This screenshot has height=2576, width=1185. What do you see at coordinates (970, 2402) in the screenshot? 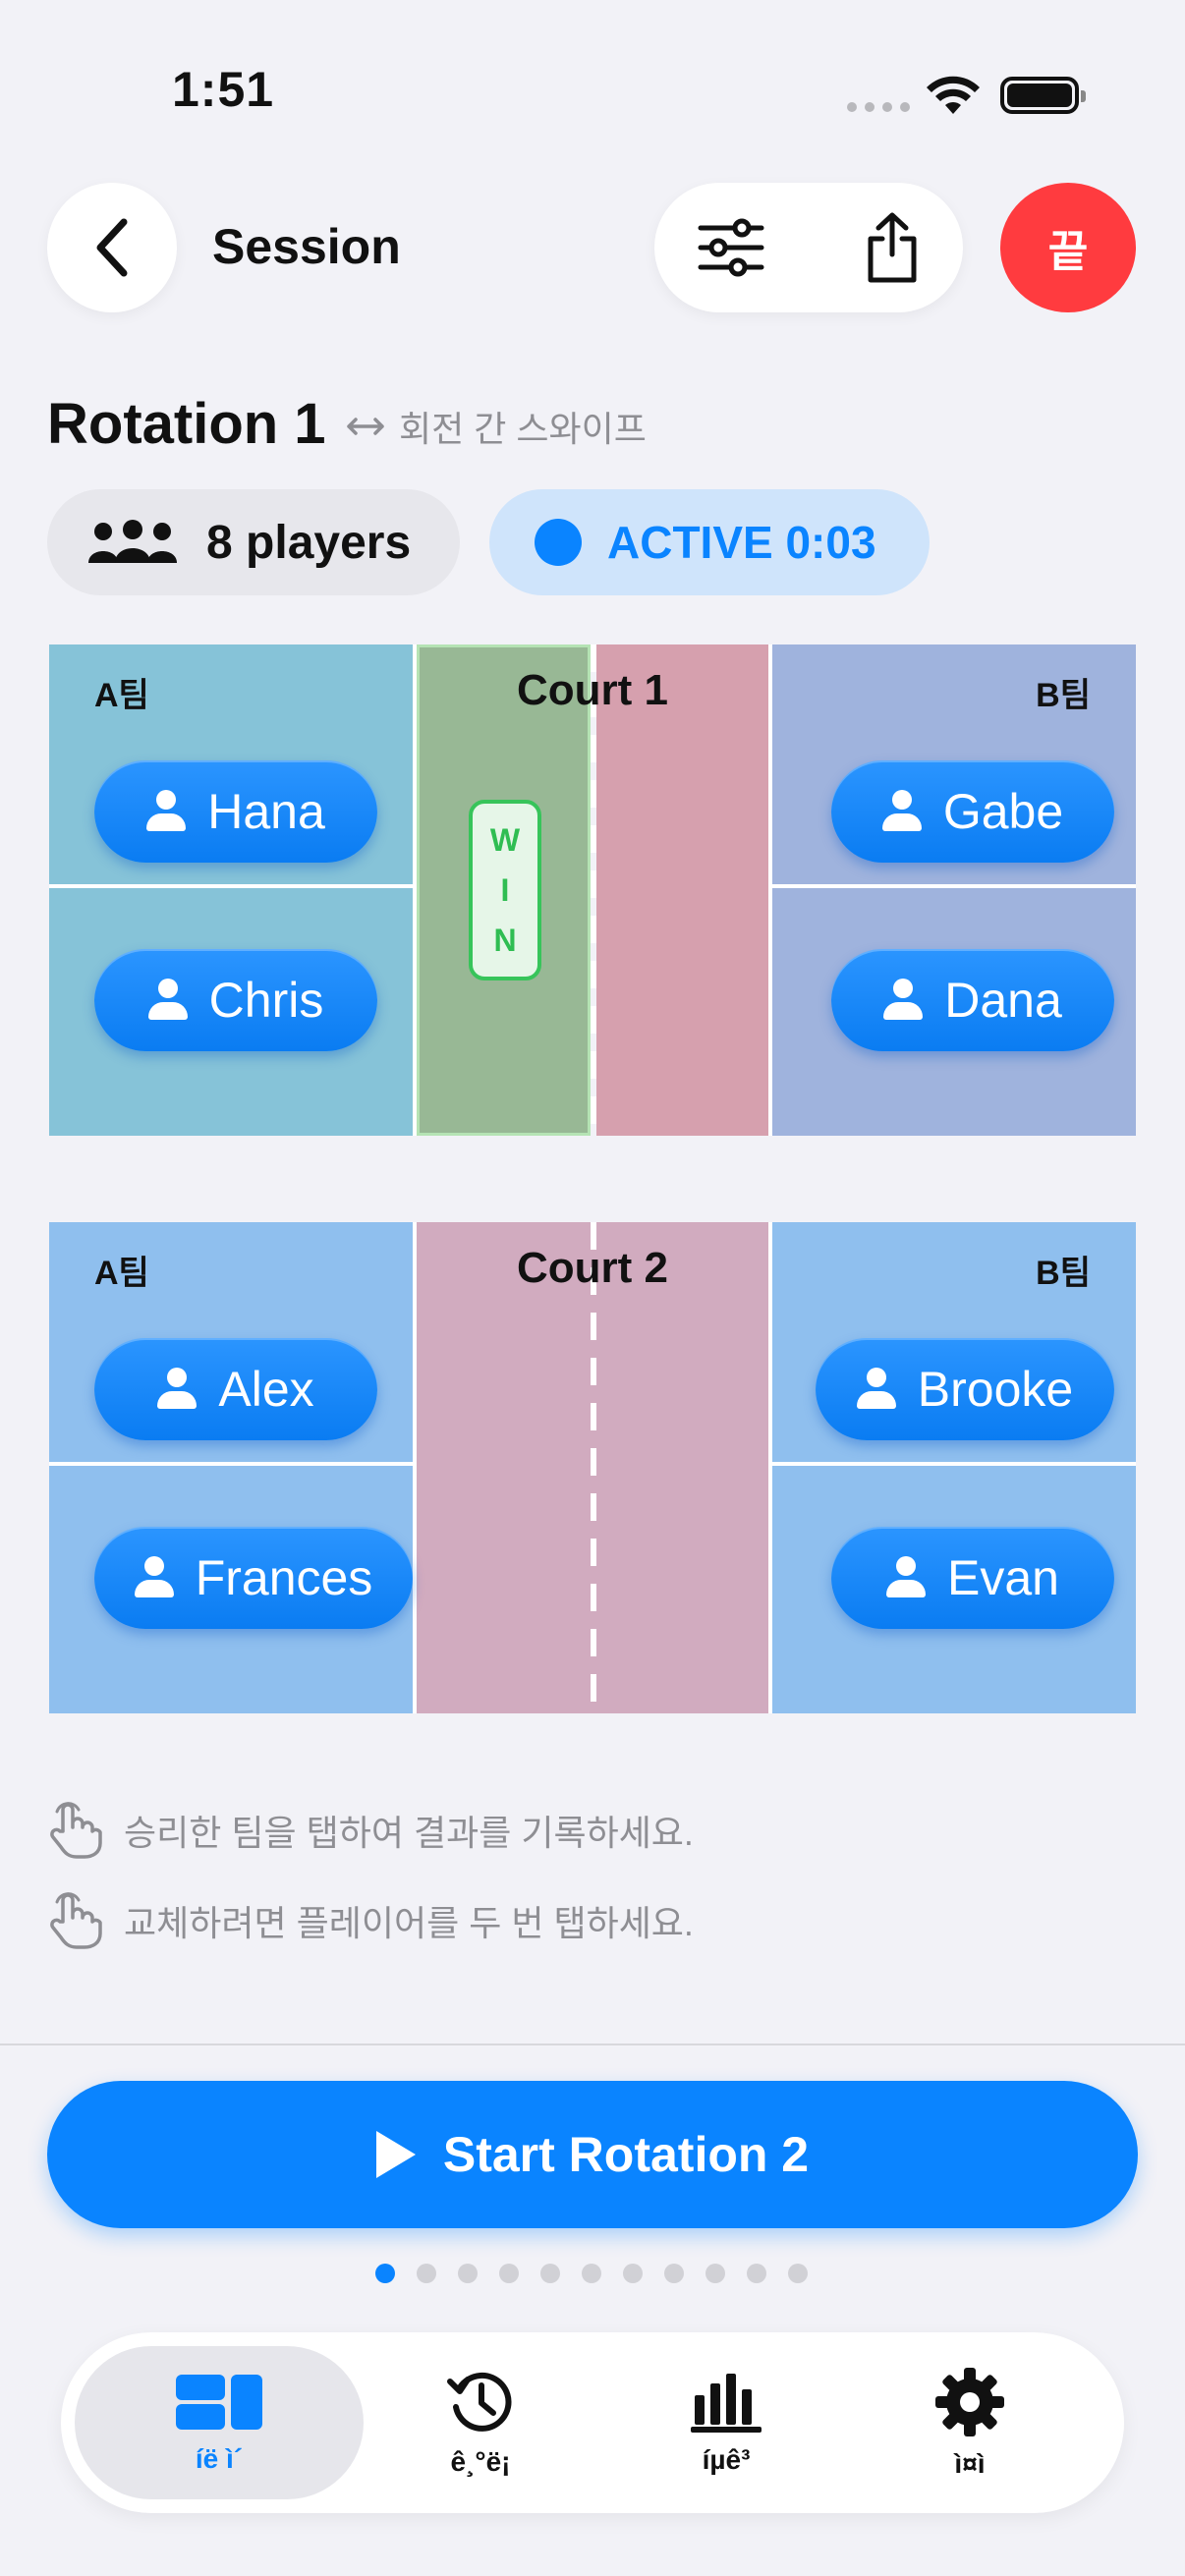
I see `gear-icon` at bounding box center [970, 2402].